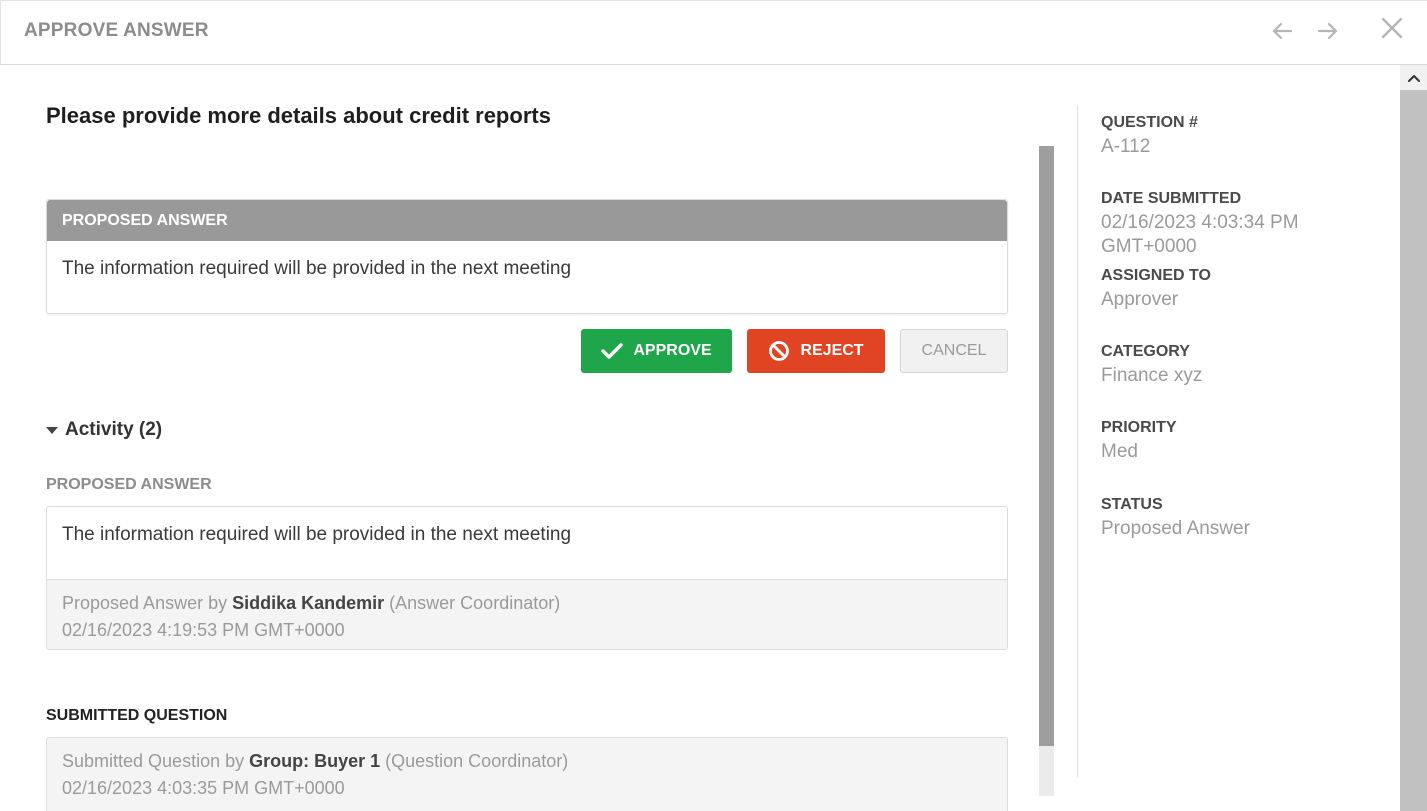 The image size is (1427, 811). Describe the element at coordinates (315, 761) in the screenshot. I see `activity-question-author: Group: Buyer 1` at that location.